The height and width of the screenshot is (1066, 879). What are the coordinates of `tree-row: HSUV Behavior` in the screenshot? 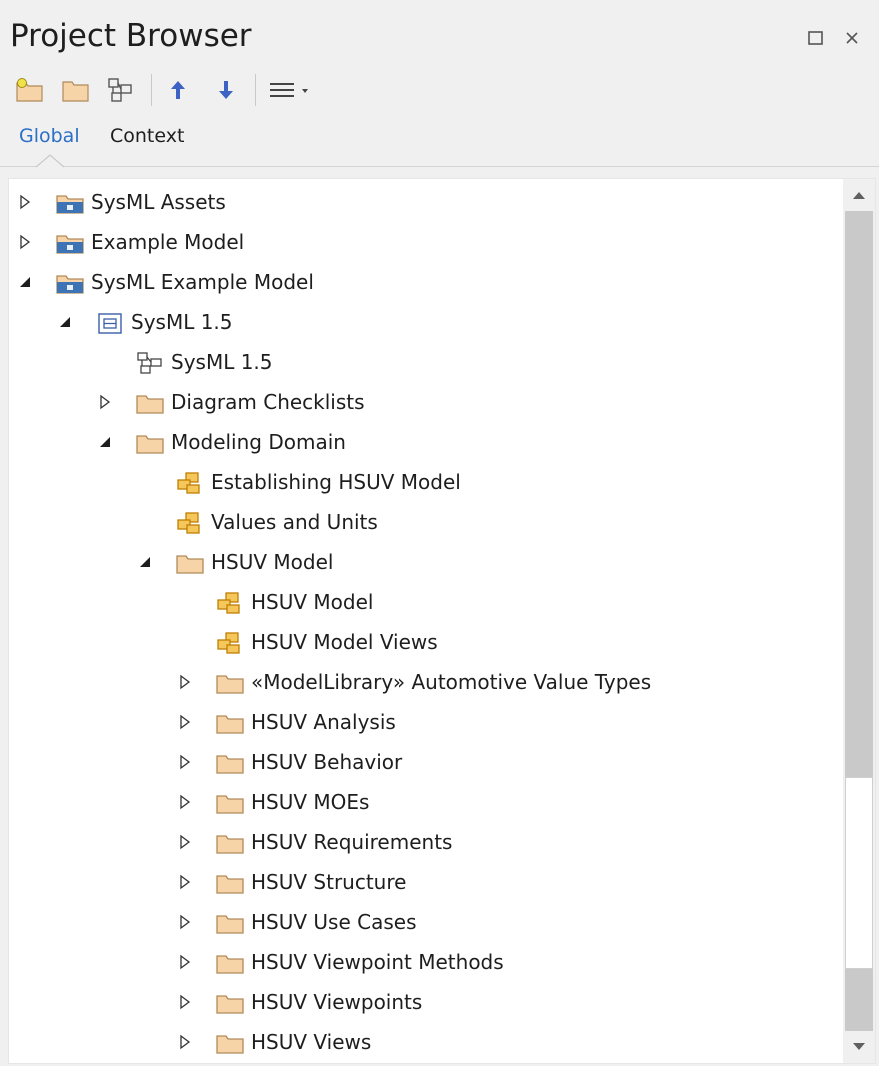 It's located at (426, 762).